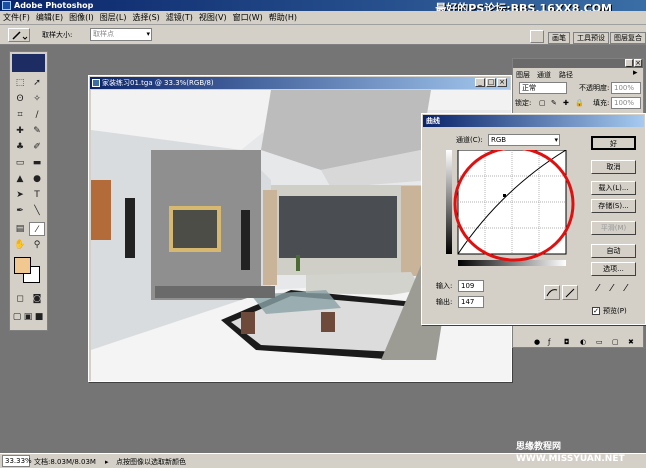 The image size is (646, 468). Describe the element at coordinates (566, 75) in the screenshot. I see `tab-paths: 路径` at that location.